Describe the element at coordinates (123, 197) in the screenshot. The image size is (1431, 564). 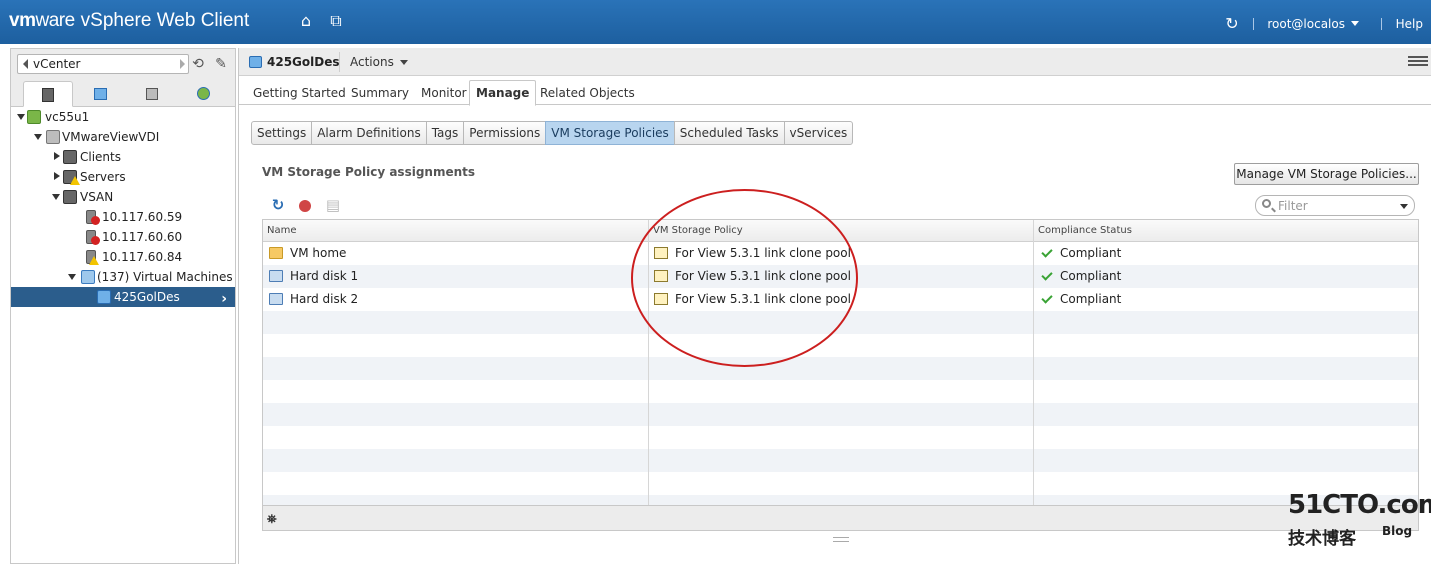
I see `tree-item-vsan: VSAN` at that location.